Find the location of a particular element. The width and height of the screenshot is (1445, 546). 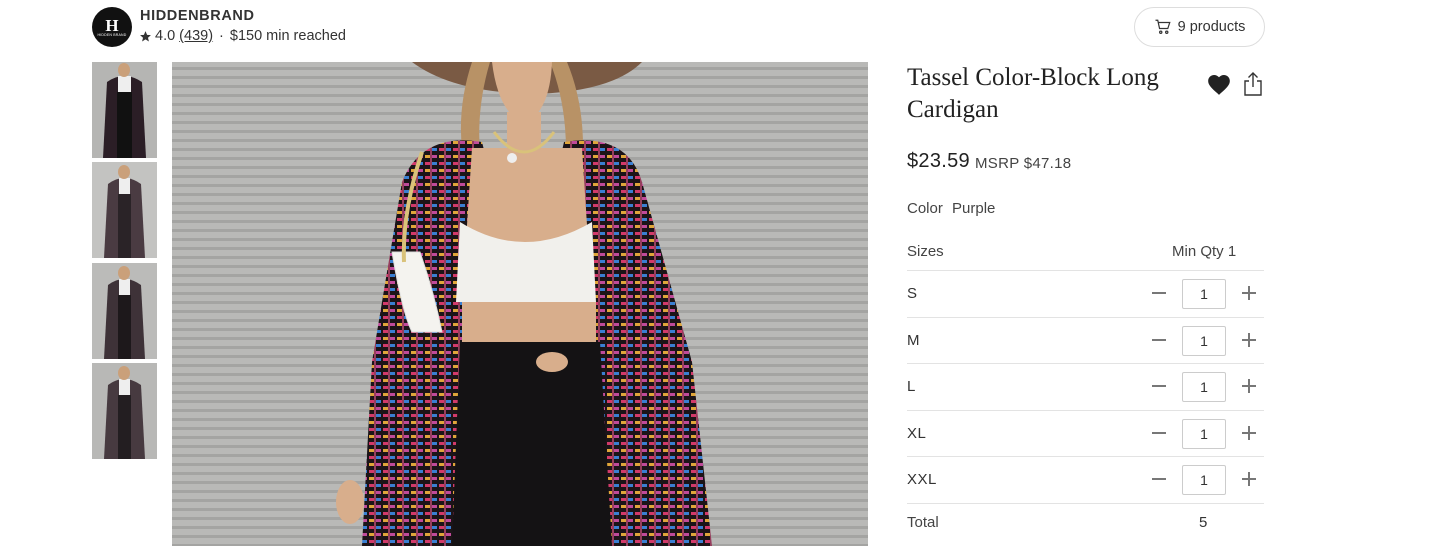

size-name: S is located at coordinates (912, 293).